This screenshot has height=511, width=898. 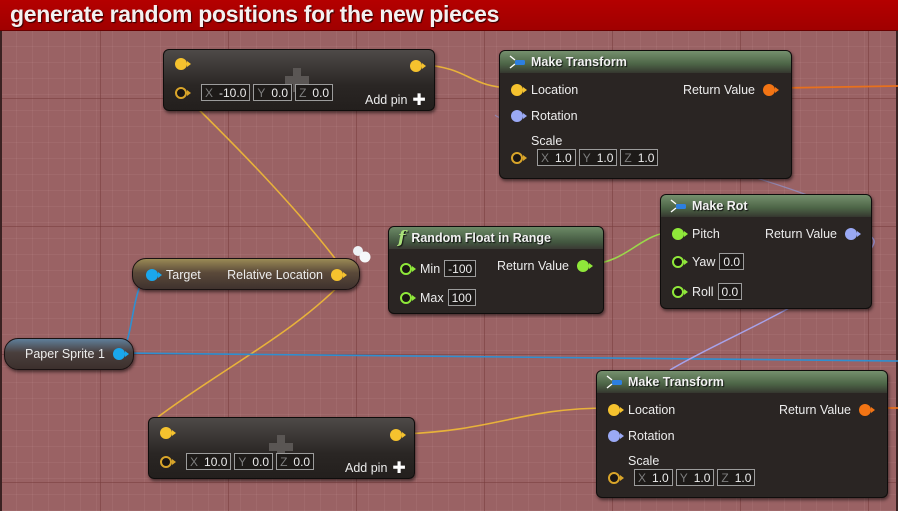 What do you see at coordinates (299, 80) in the screenshot?
I see `add-vector-node-top: X -10.0 Y 0.0 Z 0.0 Add pin ✚` at bounding box center [299, 80].